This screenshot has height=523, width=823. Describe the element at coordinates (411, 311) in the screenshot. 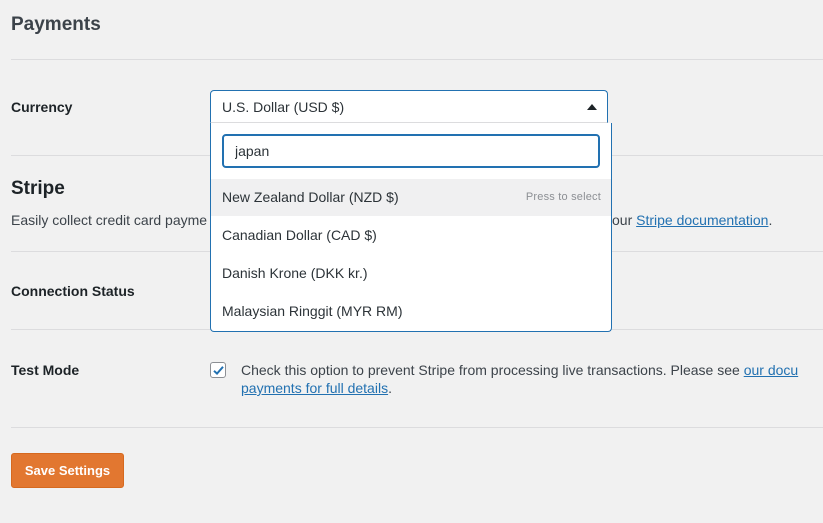

I see `currency-option: Malaysian Ringgit (MYR RM)` at that location.